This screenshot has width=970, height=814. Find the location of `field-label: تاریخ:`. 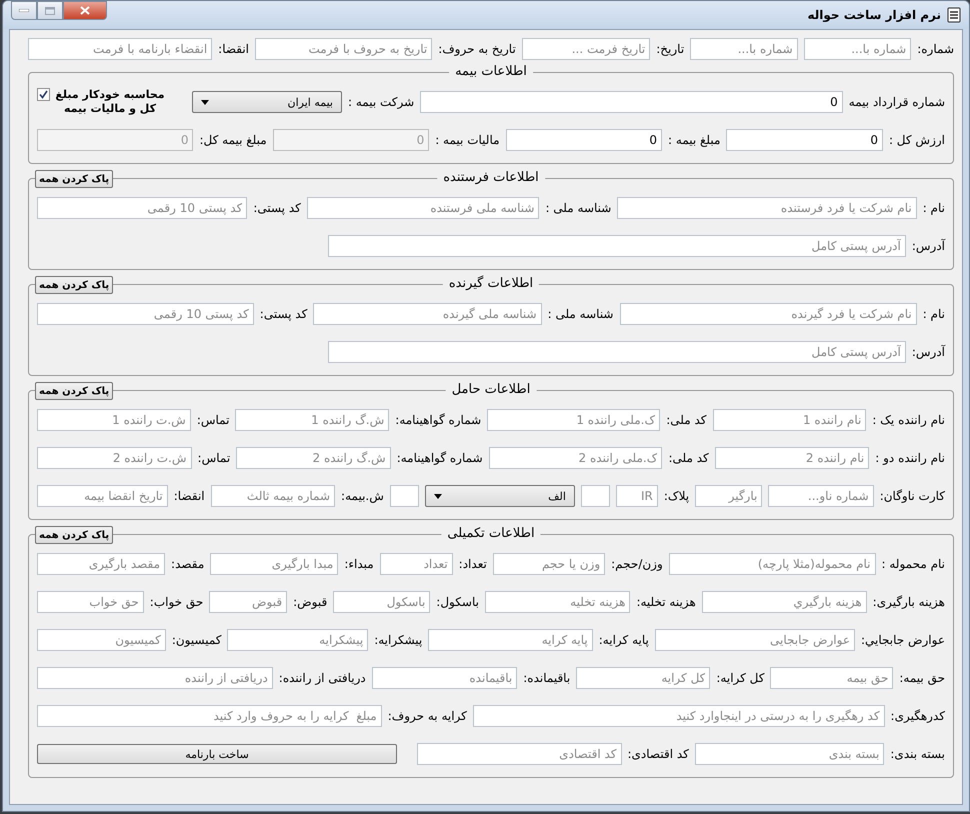

field-label: تاریخ: is located at coordinates (670, 49).